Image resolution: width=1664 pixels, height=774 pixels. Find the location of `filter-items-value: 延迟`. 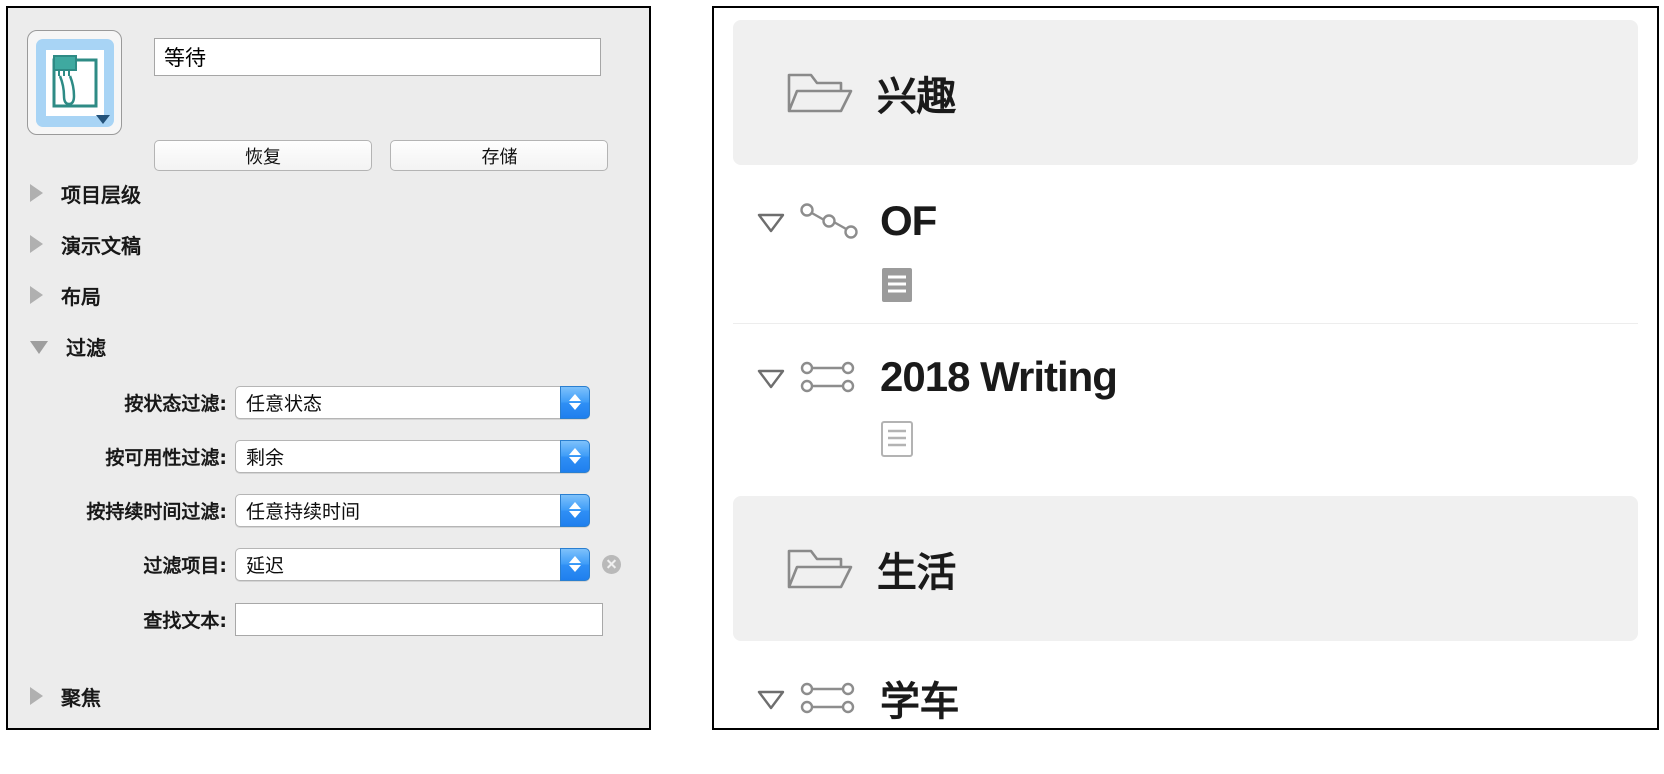

filter-items-value: 延迟 is located at coordinates (265, 565).